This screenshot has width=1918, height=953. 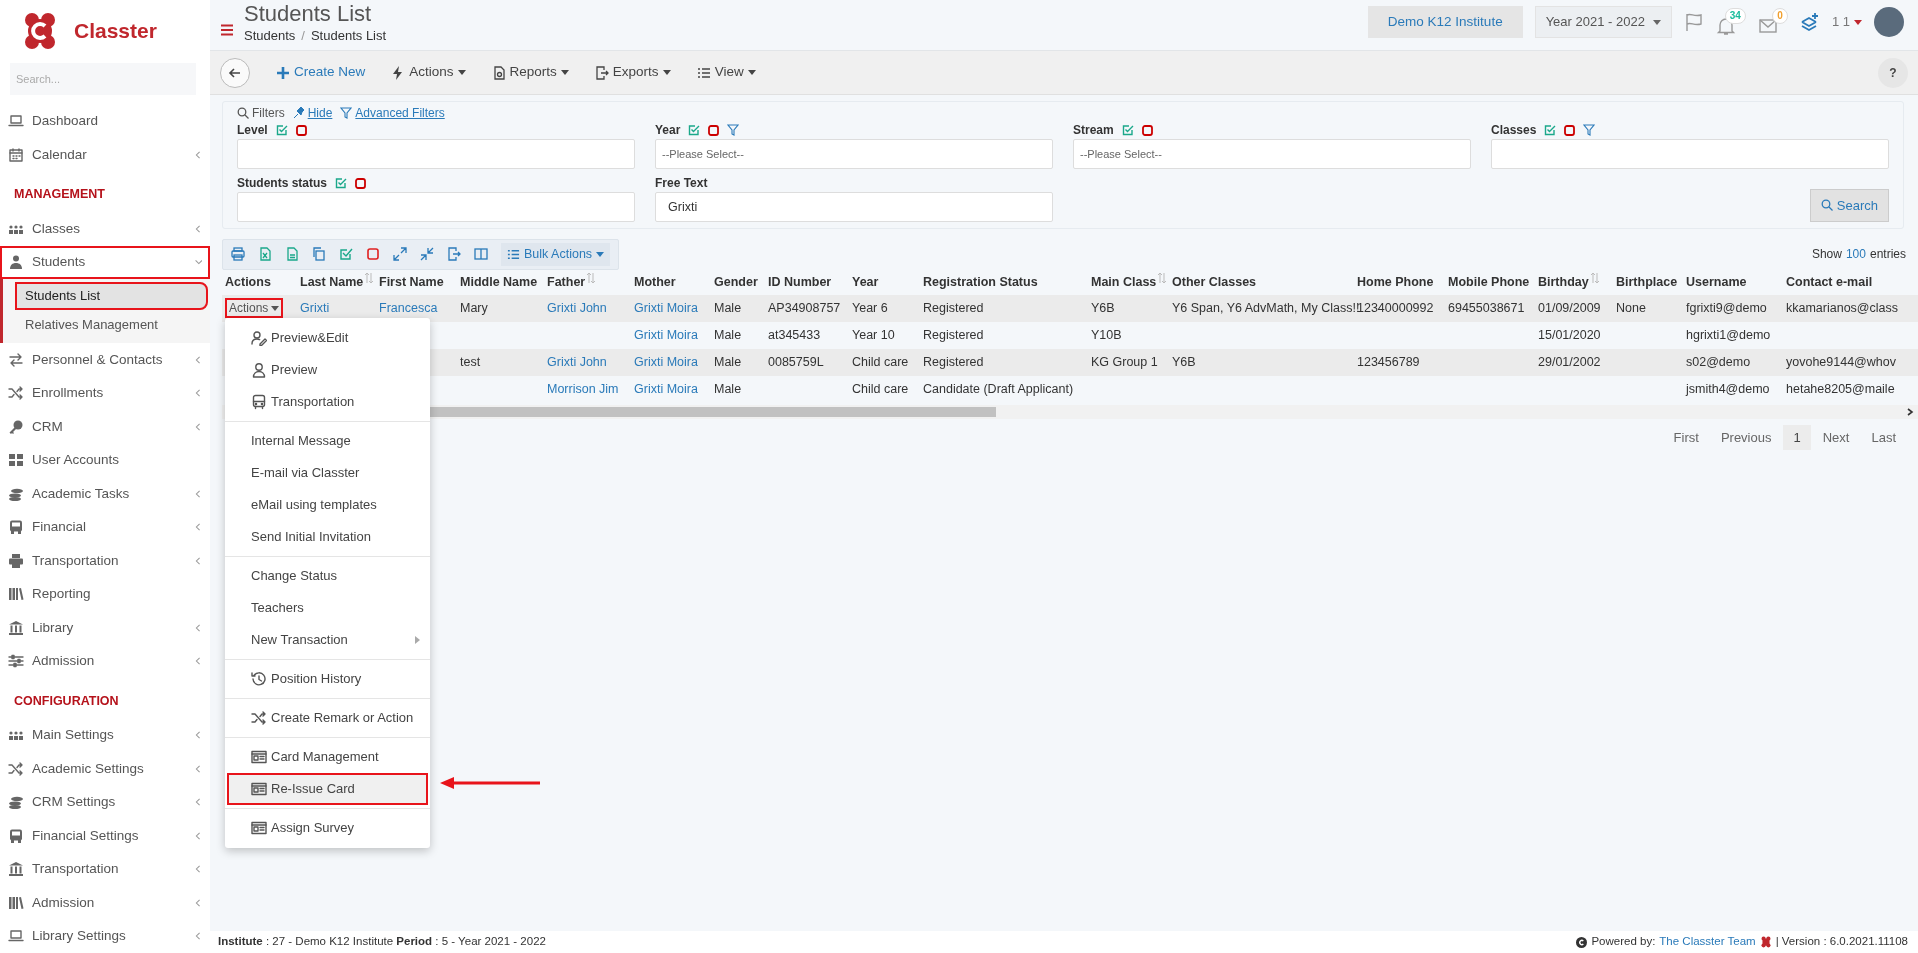 I want to click on column-header: Middle Name, so click(x=500, y=283).